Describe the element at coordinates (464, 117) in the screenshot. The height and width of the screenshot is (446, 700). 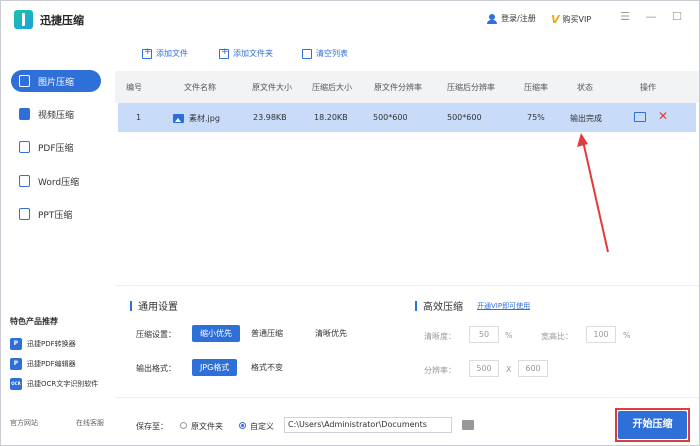
I see `cell-new-res: 500*600` at that location.